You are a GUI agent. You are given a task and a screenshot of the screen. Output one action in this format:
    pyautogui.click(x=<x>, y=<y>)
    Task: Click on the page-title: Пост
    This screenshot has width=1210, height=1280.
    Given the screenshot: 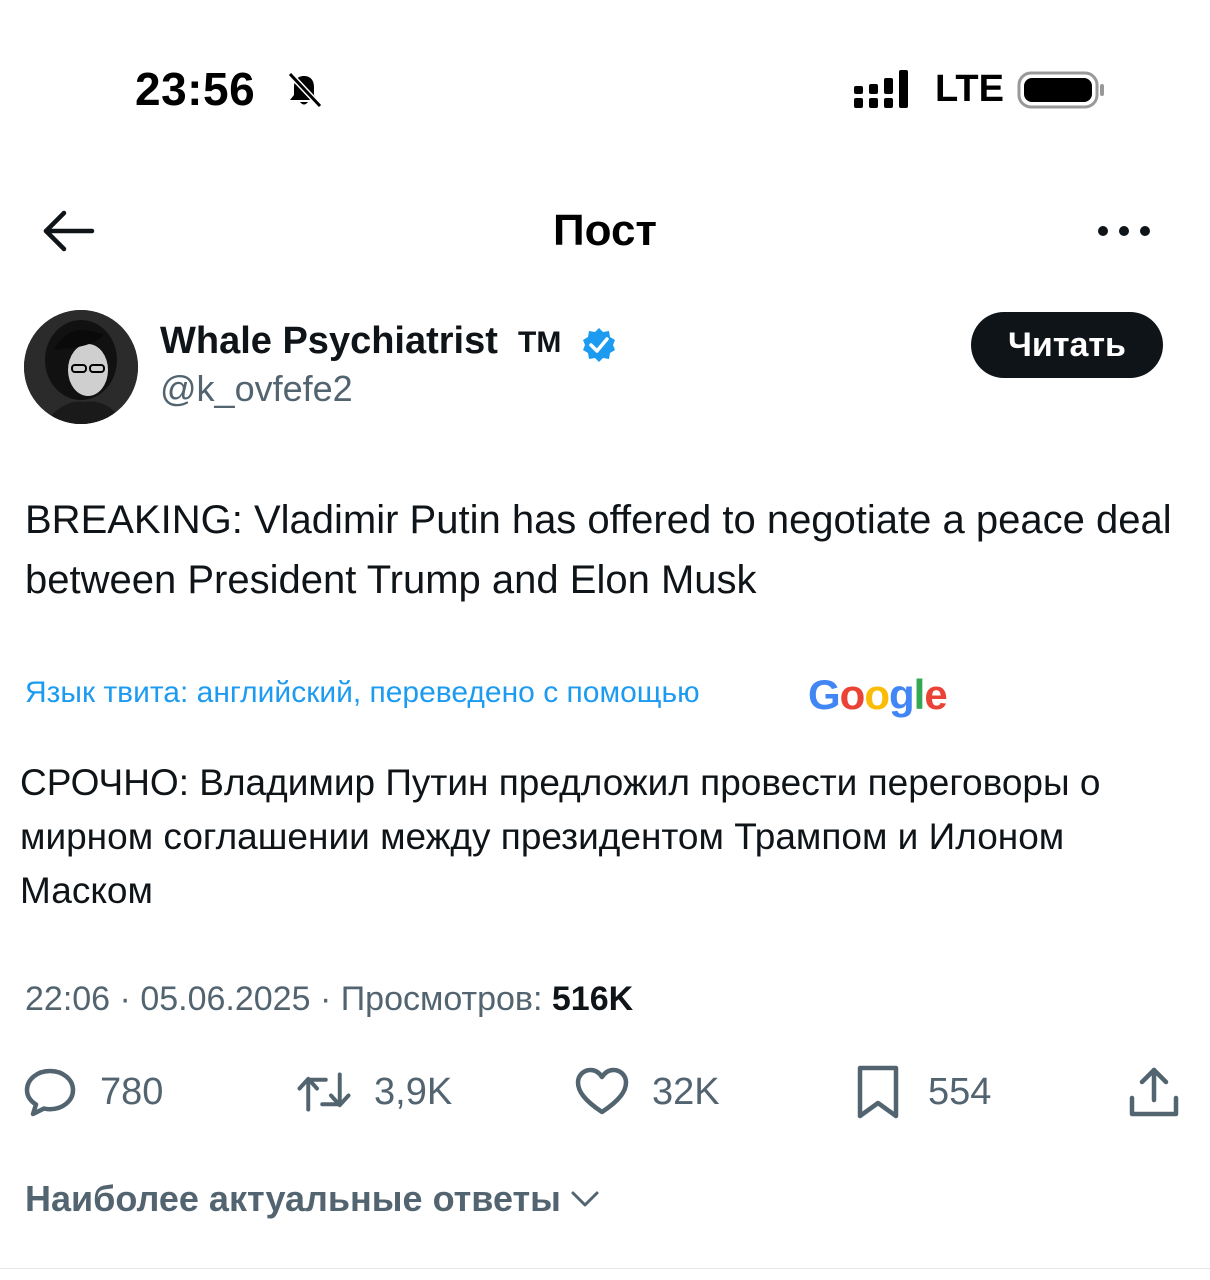 What is the action you would take?
    pyautogui.click(x=605, y=230)
    